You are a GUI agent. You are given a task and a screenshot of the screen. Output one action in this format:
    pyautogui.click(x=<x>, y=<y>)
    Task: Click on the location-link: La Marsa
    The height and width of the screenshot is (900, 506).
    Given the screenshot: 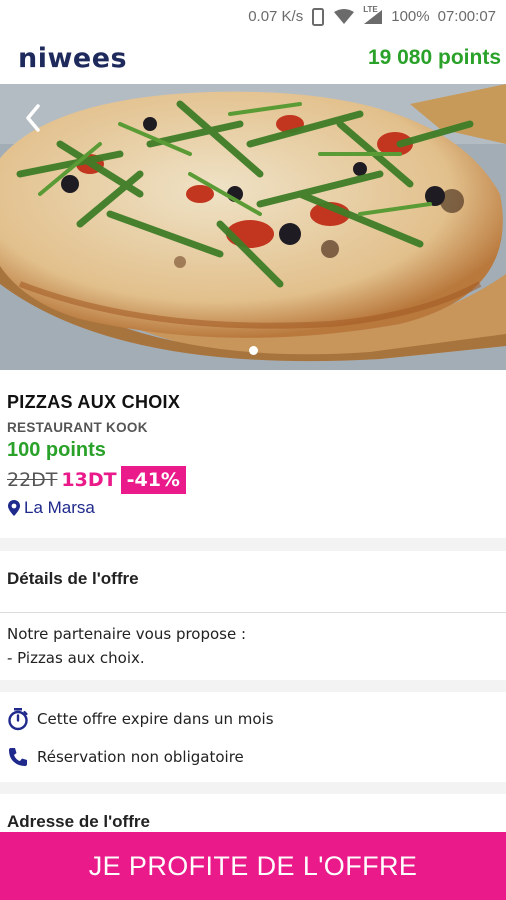 What is the action you would take?
    pyautogui.click(x=253, y=508)
    